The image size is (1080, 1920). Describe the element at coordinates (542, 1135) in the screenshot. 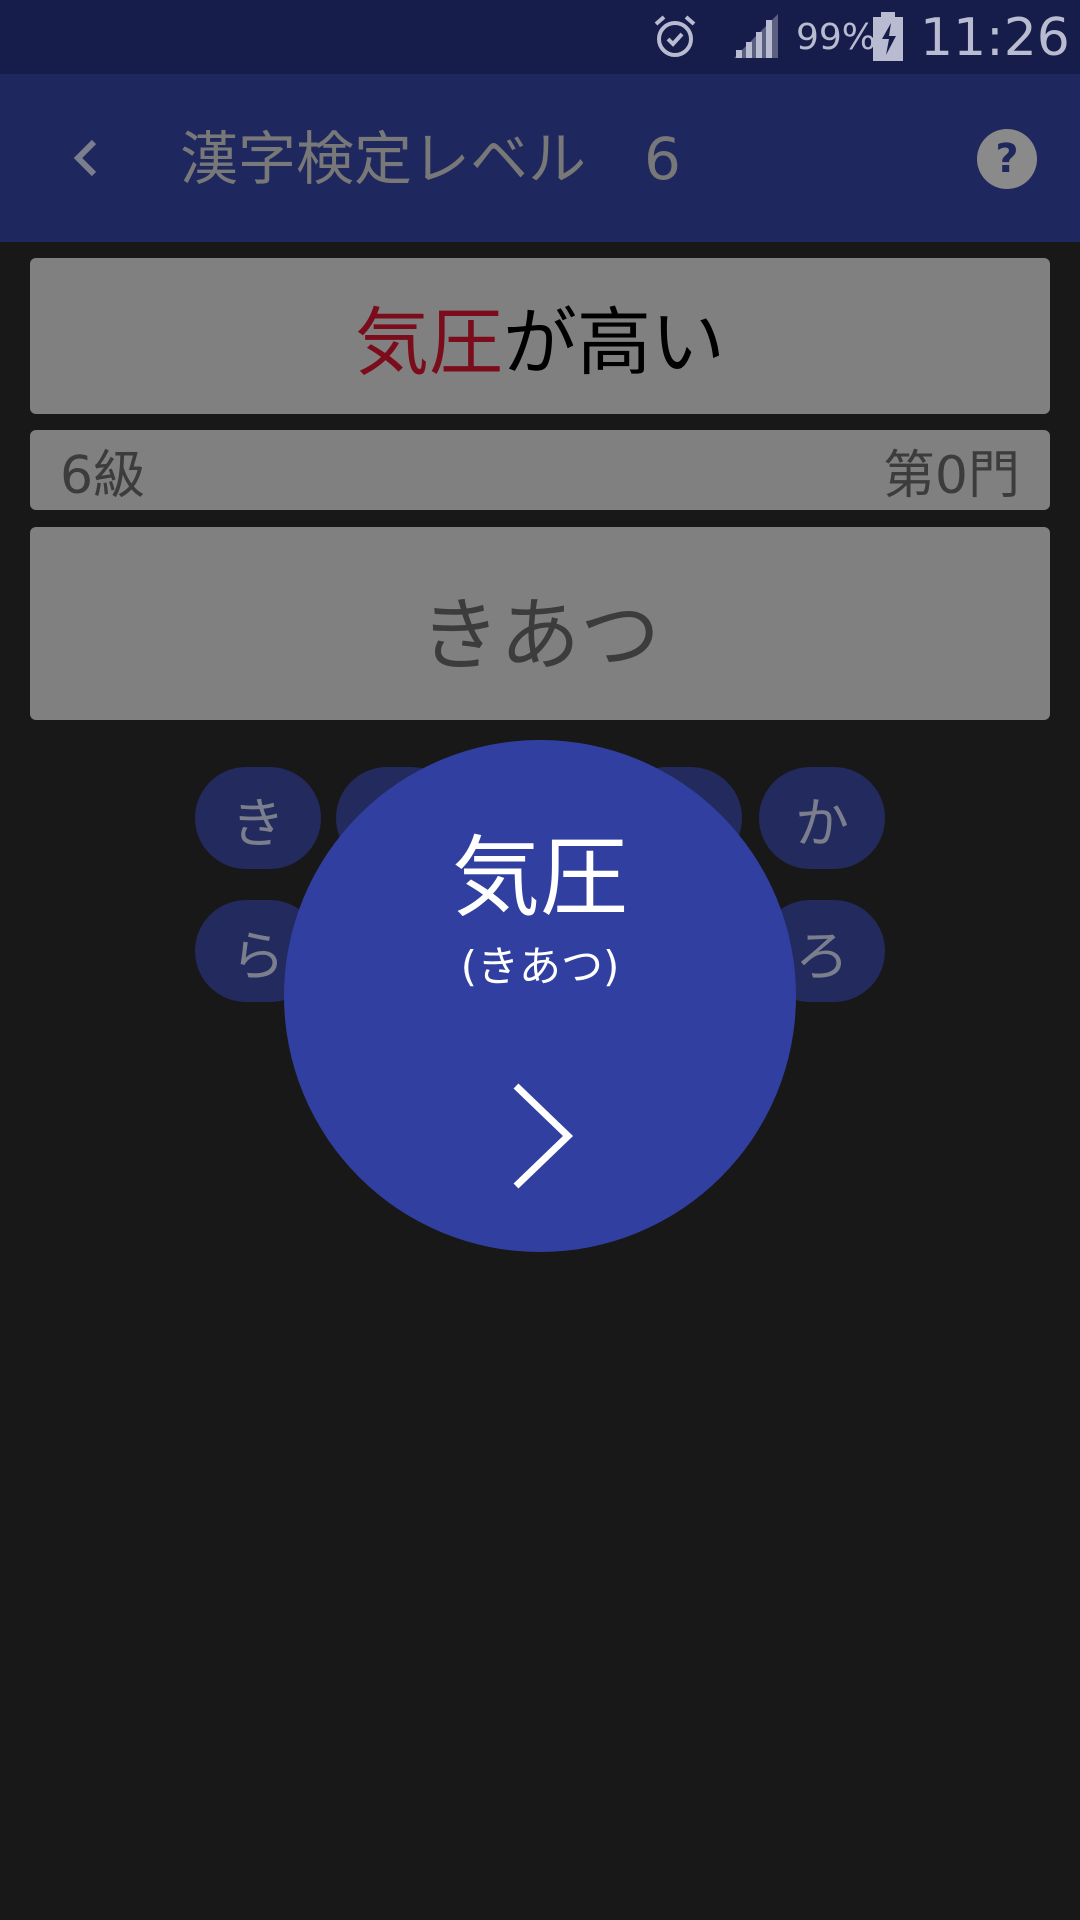

I see `next-chevron-icon` at that location.